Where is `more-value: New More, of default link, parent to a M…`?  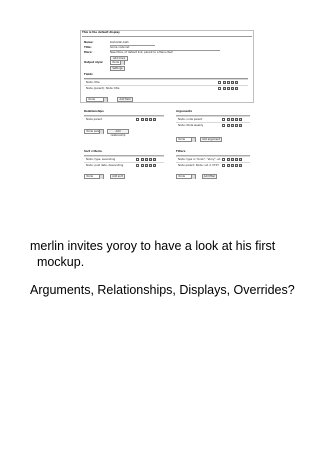
more-value: New More, of default link, parent to a M… is located at coordinates (142, 52).